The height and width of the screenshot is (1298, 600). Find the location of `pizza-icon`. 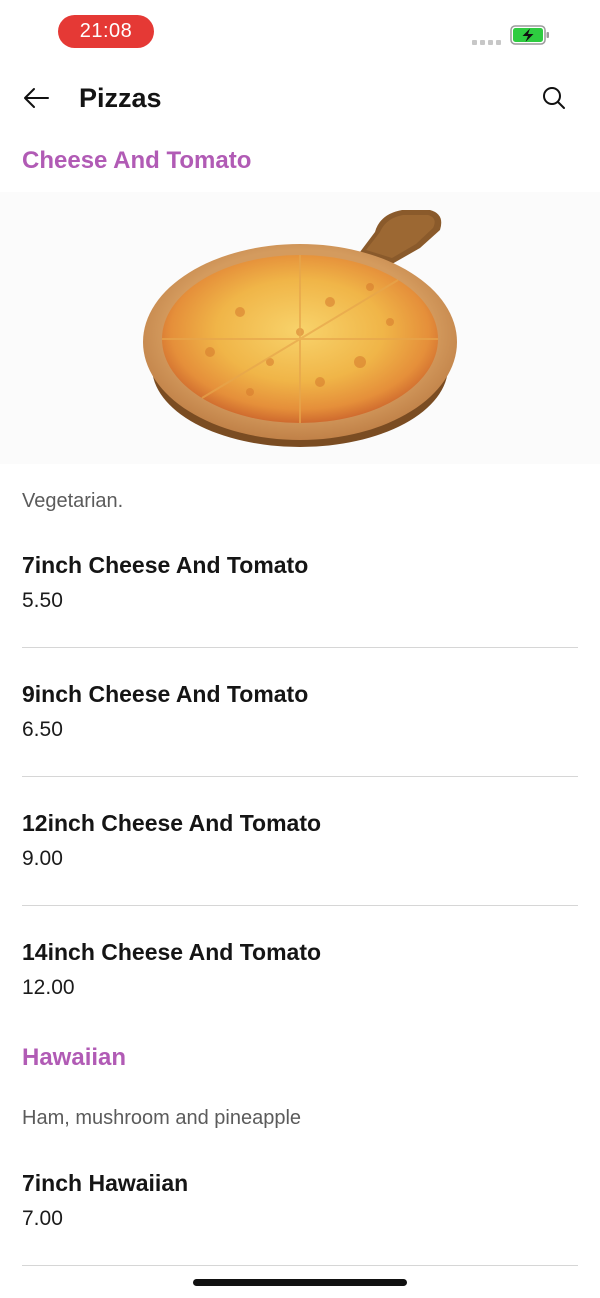

pizza-icon is located at coordinates (300, 328).